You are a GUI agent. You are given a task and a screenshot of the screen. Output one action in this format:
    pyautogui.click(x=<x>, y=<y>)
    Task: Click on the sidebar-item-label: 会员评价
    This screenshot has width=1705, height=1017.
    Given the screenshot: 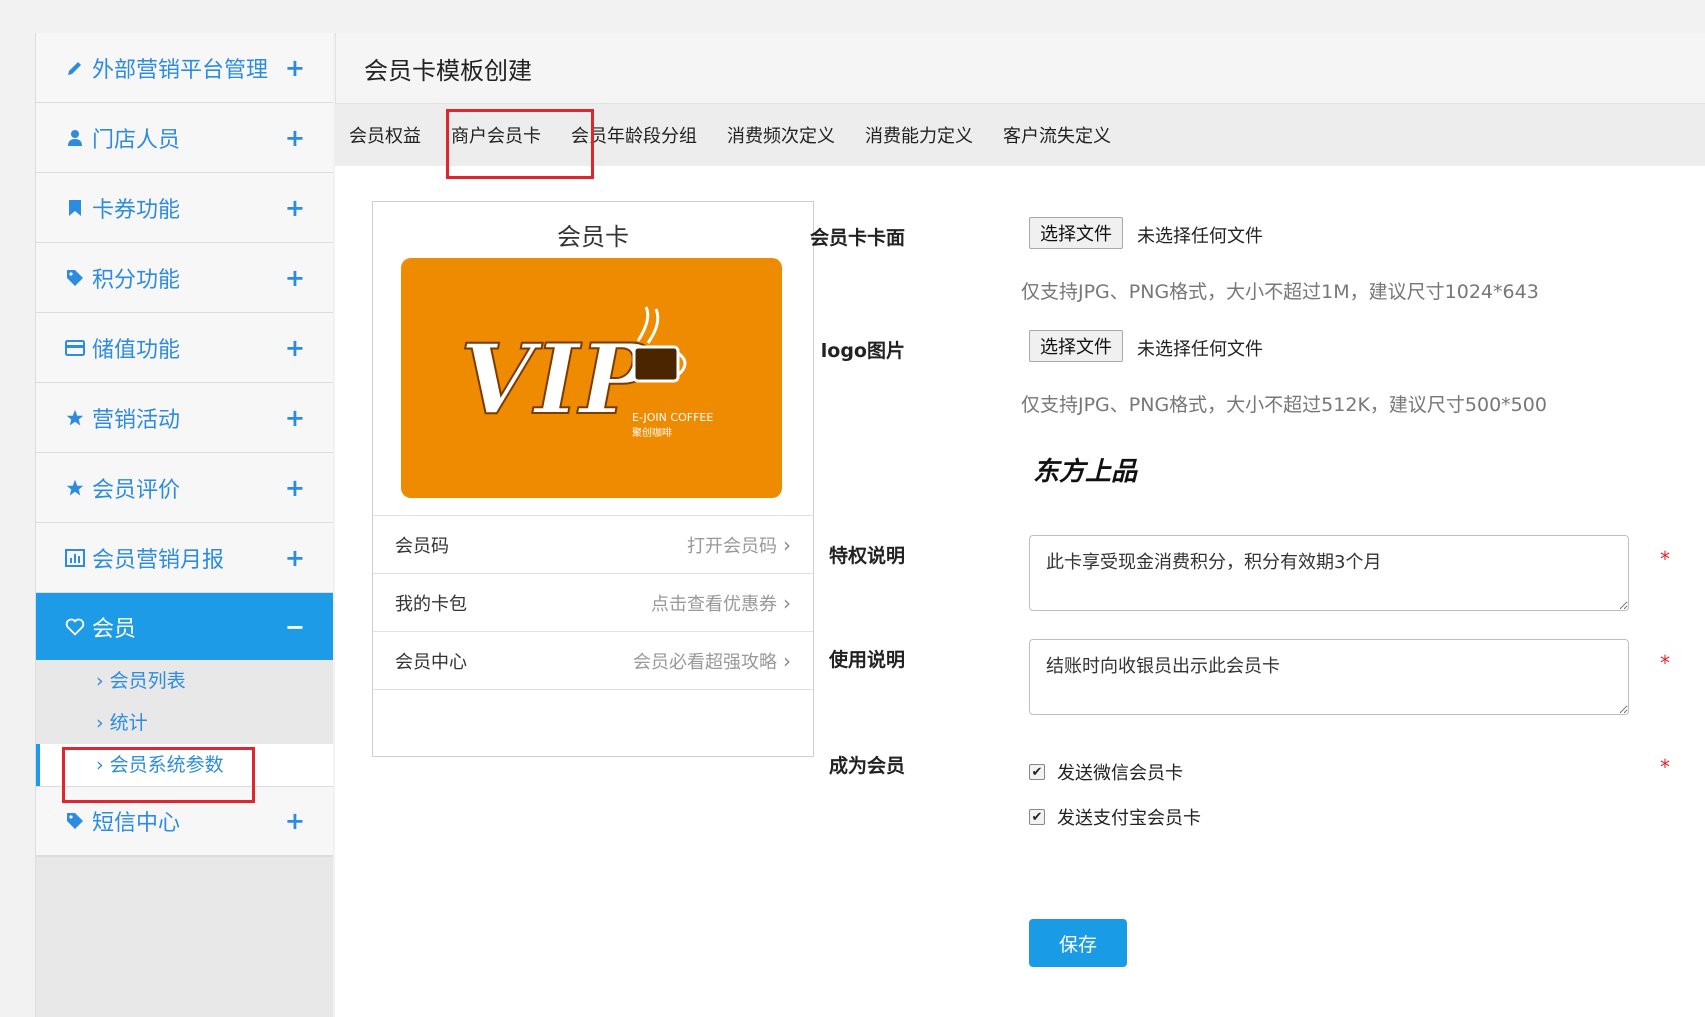 What is the action you would take?
    pyautogui.click(x=136, y=490)
    